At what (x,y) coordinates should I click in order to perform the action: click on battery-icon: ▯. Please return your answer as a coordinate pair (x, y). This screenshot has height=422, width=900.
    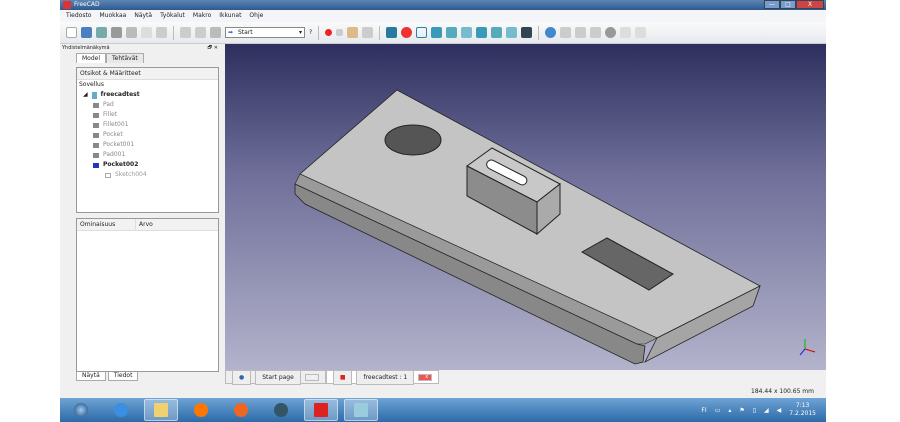
    Looking at the image, I should click on (754, 410).